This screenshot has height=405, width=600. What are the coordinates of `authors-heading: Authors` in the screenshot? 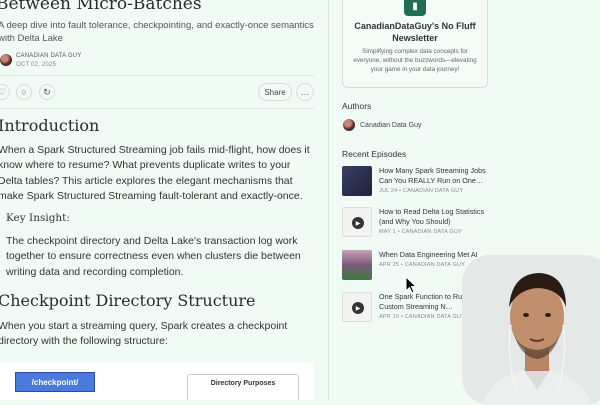 It's located at (357, 106).